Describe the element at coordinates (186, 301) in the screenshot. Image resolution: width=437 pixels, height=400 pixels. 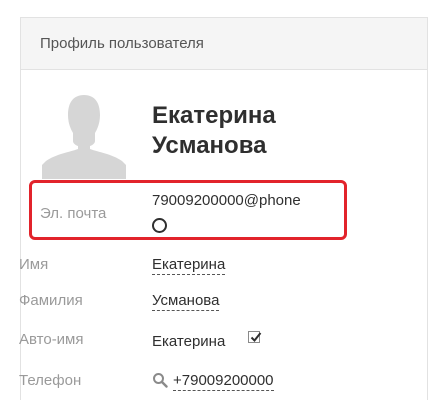
I see `last-name-field: Усманова` at that location.